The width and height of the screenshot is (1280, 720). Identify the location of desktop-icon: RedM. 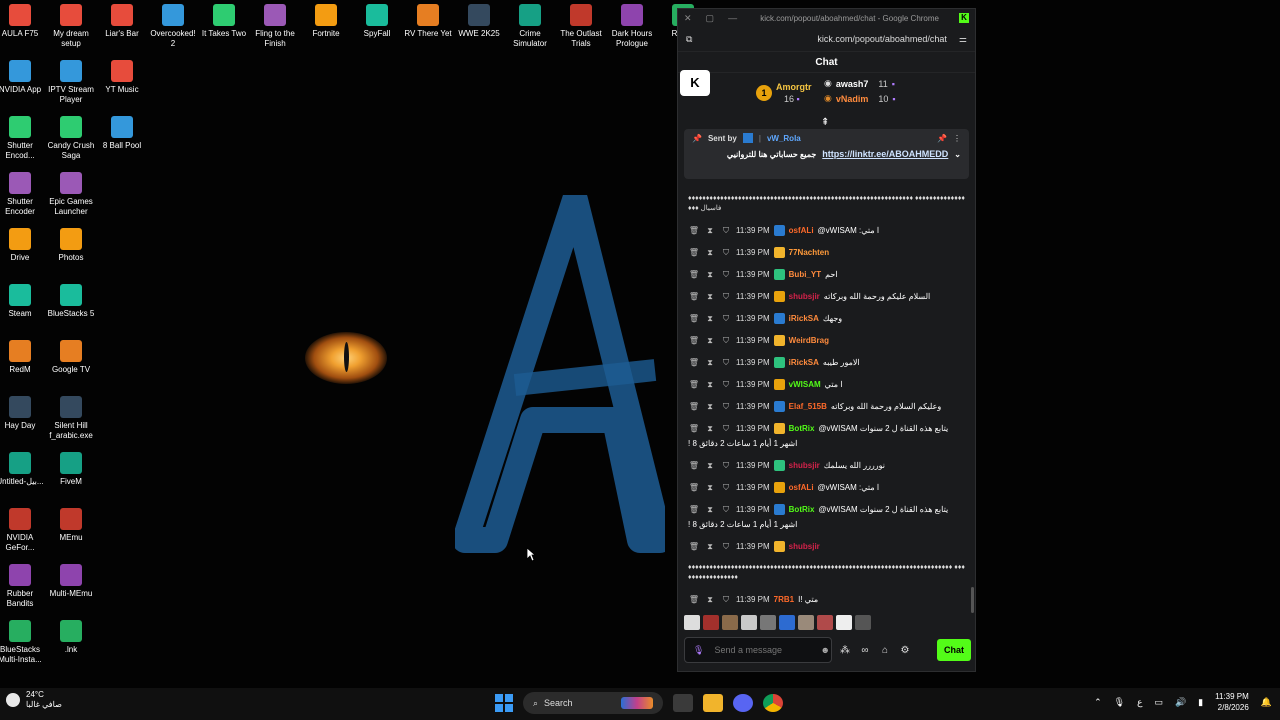
(23, 357).